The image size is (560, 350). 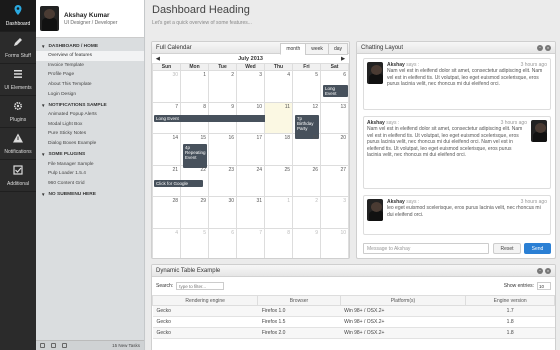 What do you see at coordinates (90, 115) in the screenshot?
I see `sidebar-item: Animated Popup Alerts` at bounding box center [90, 115].